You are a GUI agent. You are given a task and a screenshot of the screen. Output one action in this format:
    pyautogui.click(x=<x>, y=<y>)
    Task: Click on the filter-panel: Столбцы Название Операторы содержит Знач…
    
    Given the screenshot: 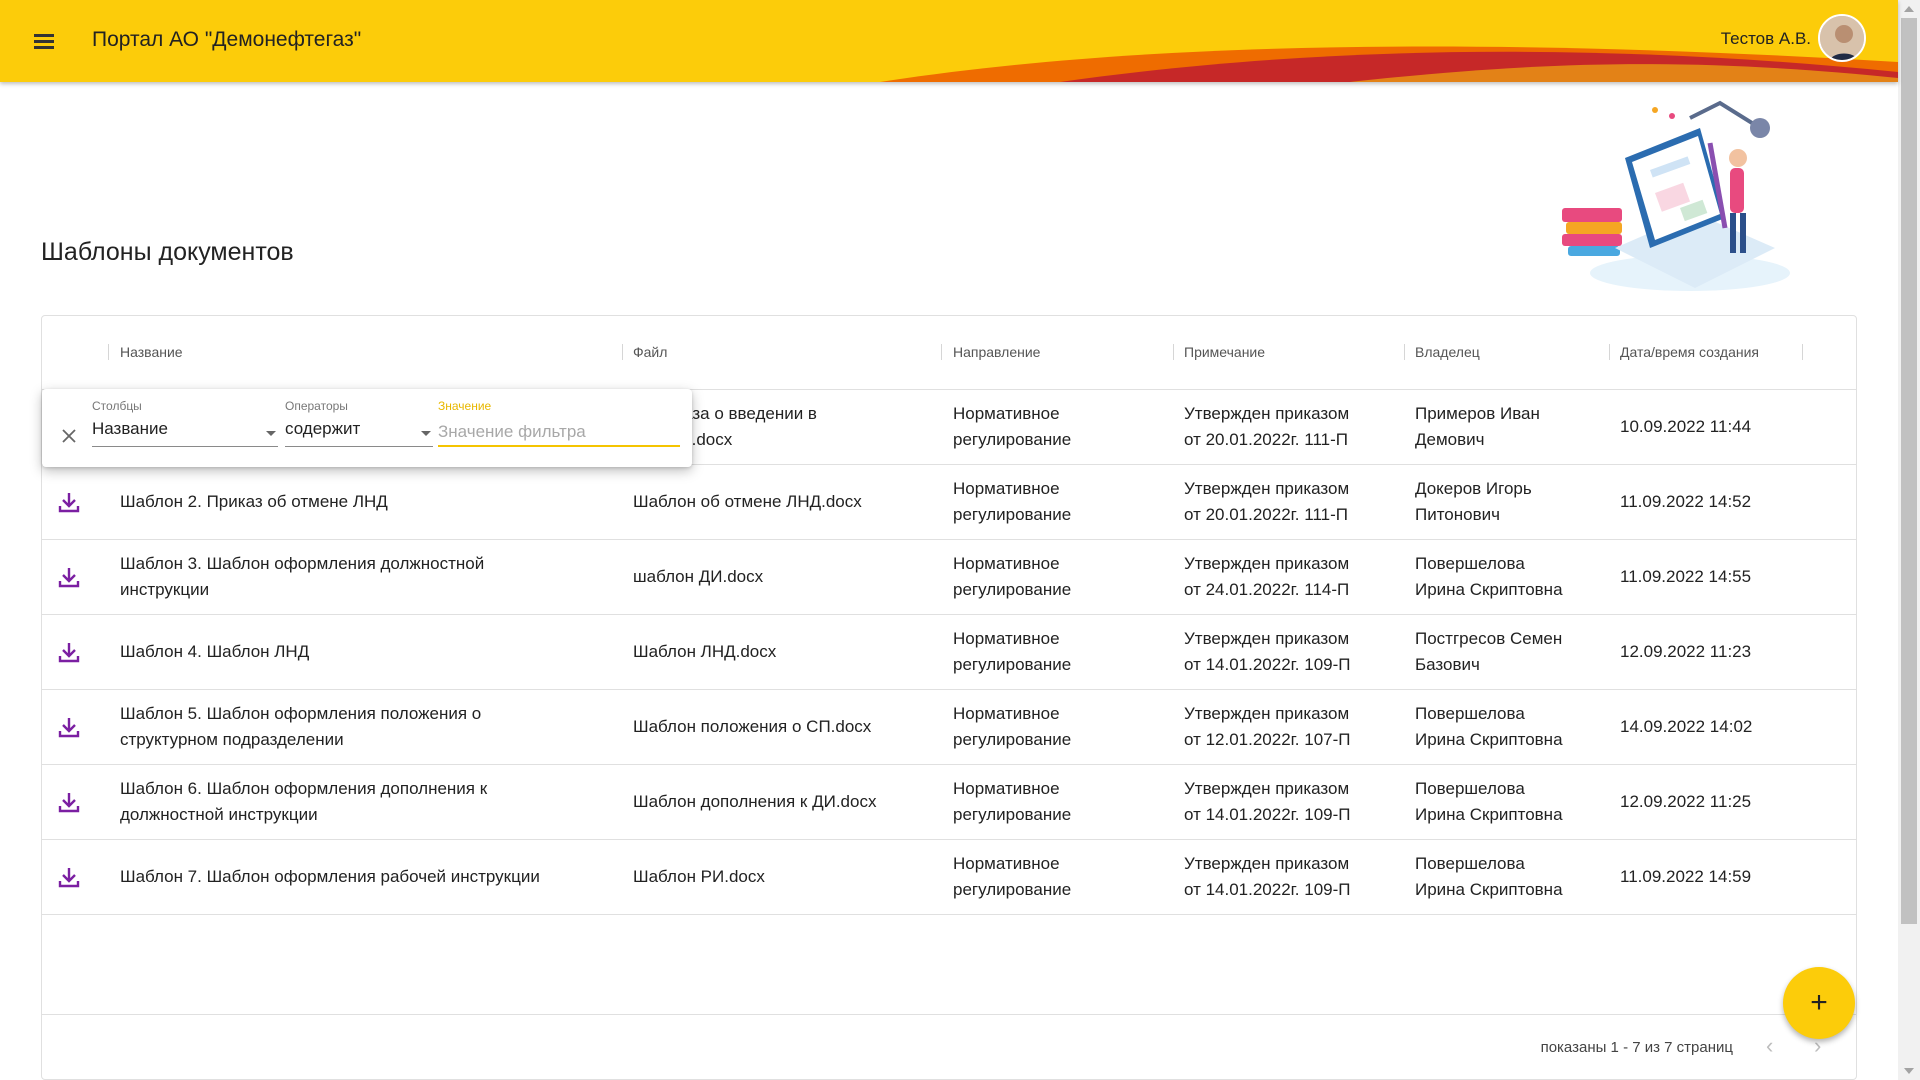 What is the action you would take?
    pyautogui.click(x=367, y=428)
    